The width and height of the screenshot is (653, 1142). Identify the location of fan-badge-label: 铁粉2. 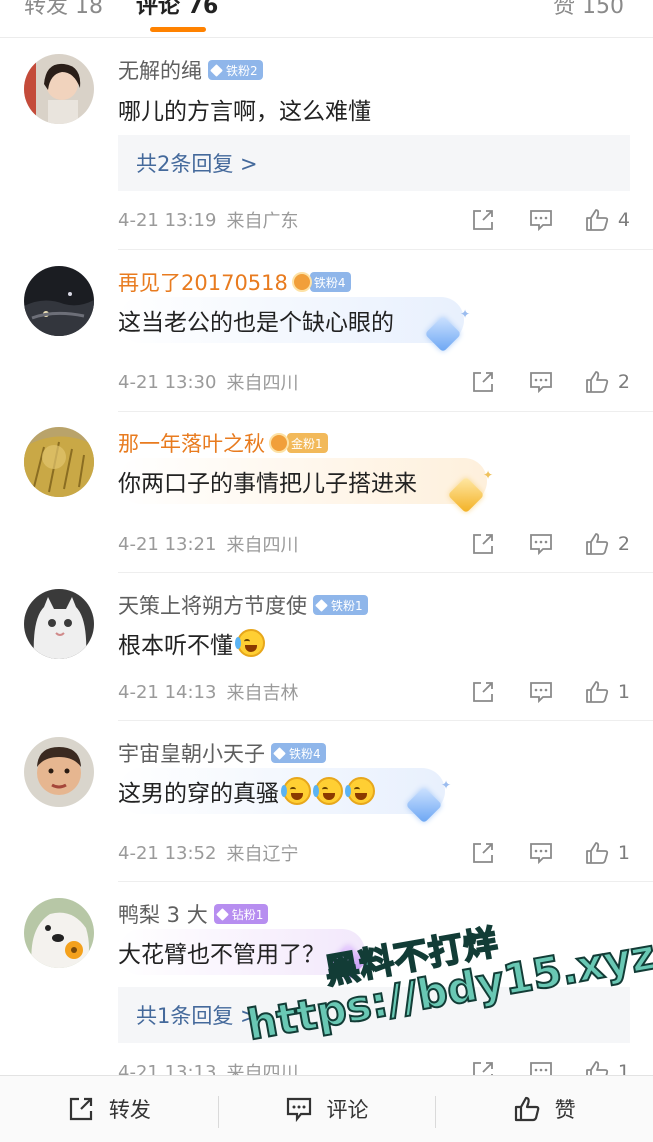
(242, 70).